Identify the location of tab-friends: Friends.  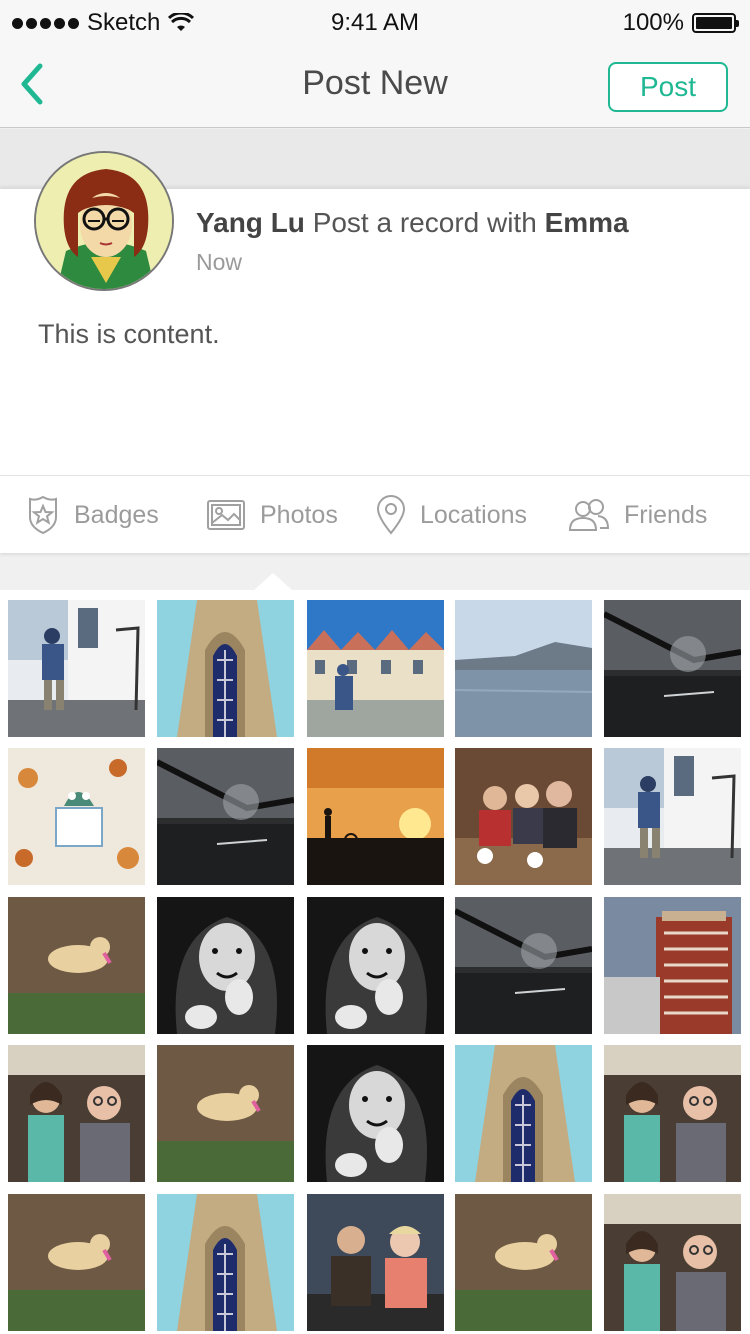
(637, 515).